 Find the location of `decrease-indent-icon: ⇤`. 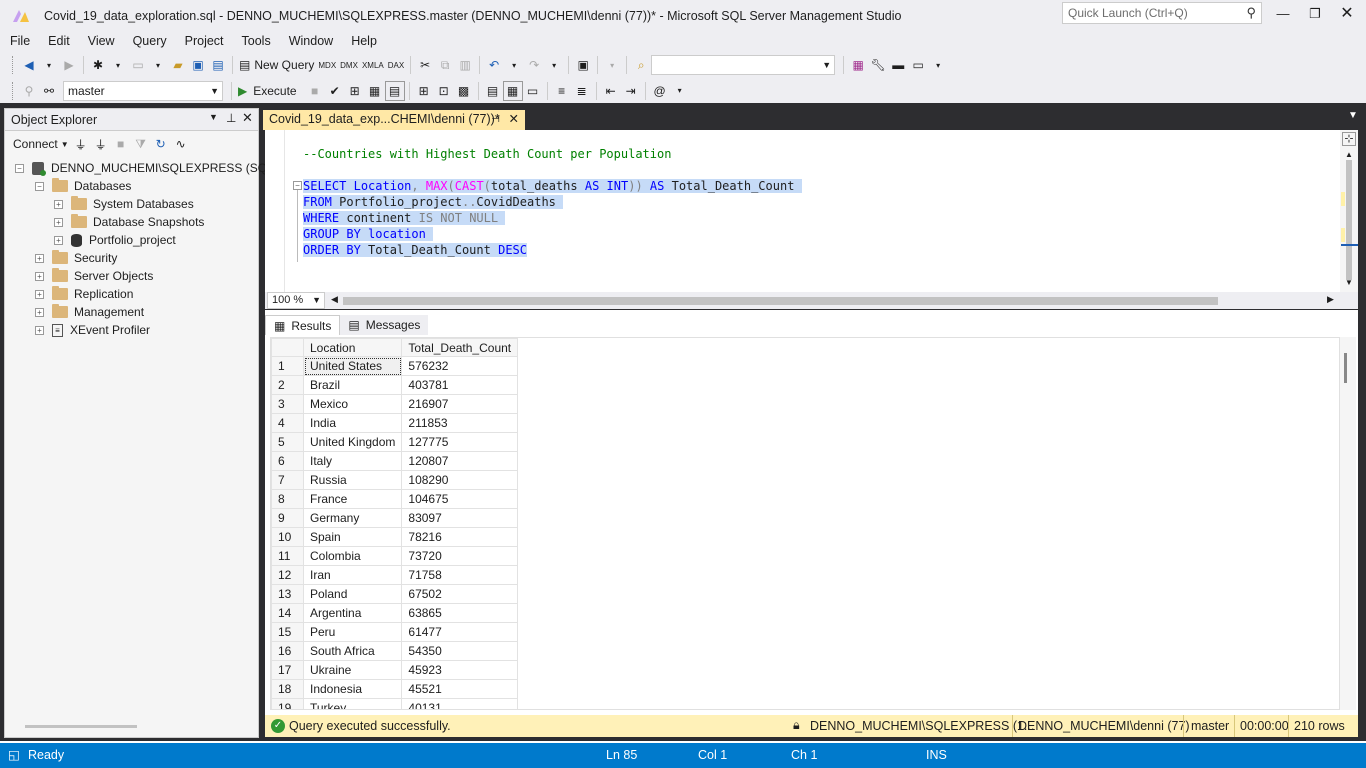

decrease-indent-icon: ⇤ is located at coordinates (611, 91).